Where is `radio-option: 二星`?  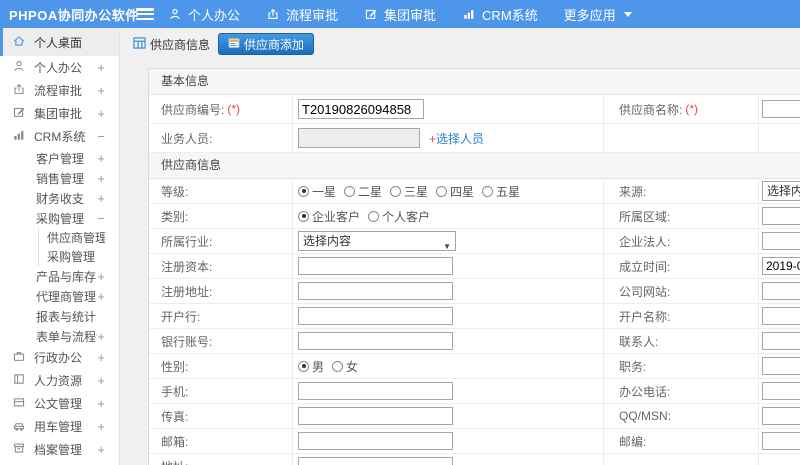 radio-option: 二星 is located at coordinates (363, 191).